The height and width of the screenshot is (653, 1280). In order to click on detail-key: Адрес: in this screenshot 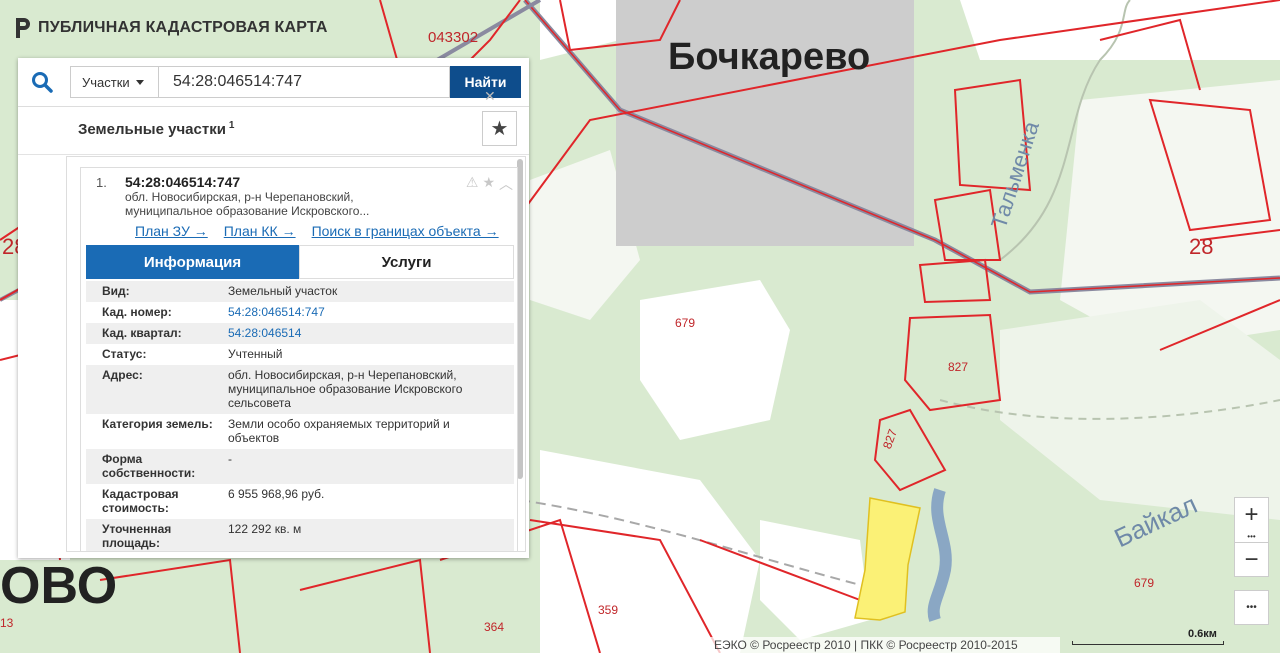, I will do `click(122, 375)`.